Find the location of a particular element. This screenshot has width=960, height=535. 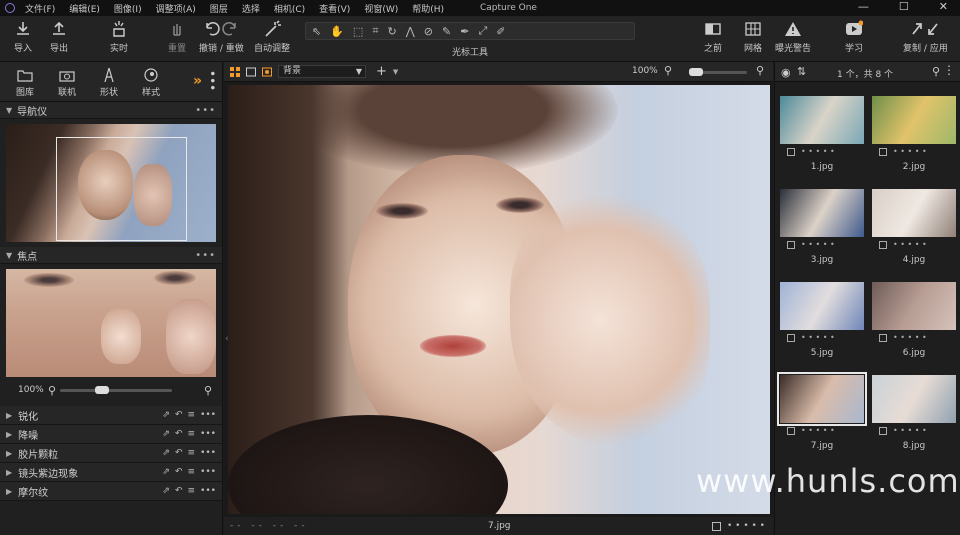

loupe-tool-icon: ⬚ is located at coordinates (358, 31).